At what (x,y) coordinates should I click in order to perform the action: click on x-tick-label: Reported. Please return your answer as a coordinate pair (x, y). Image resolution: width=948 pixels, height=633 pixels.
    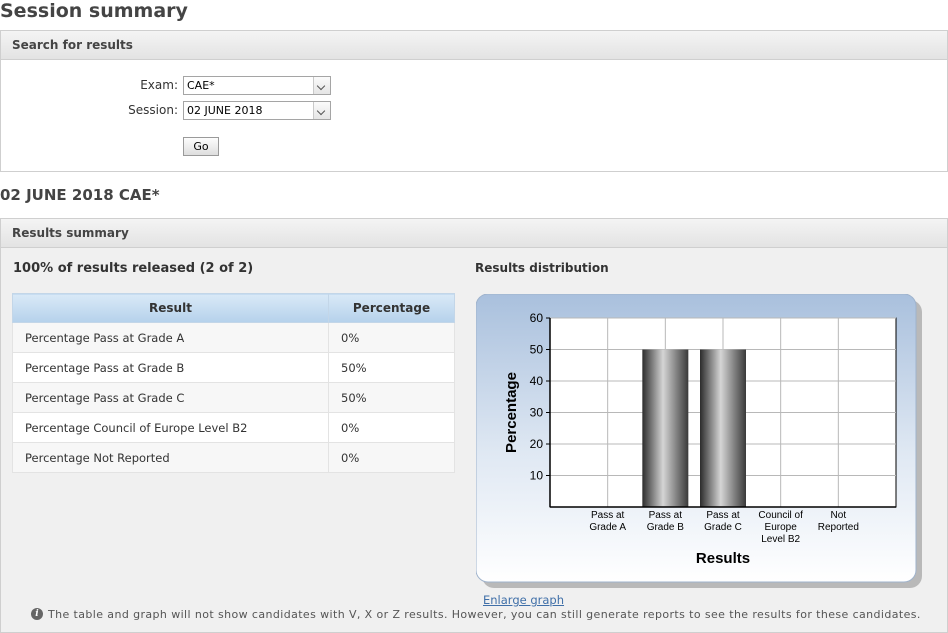
    Looking at the image, I should click on (838, 527).